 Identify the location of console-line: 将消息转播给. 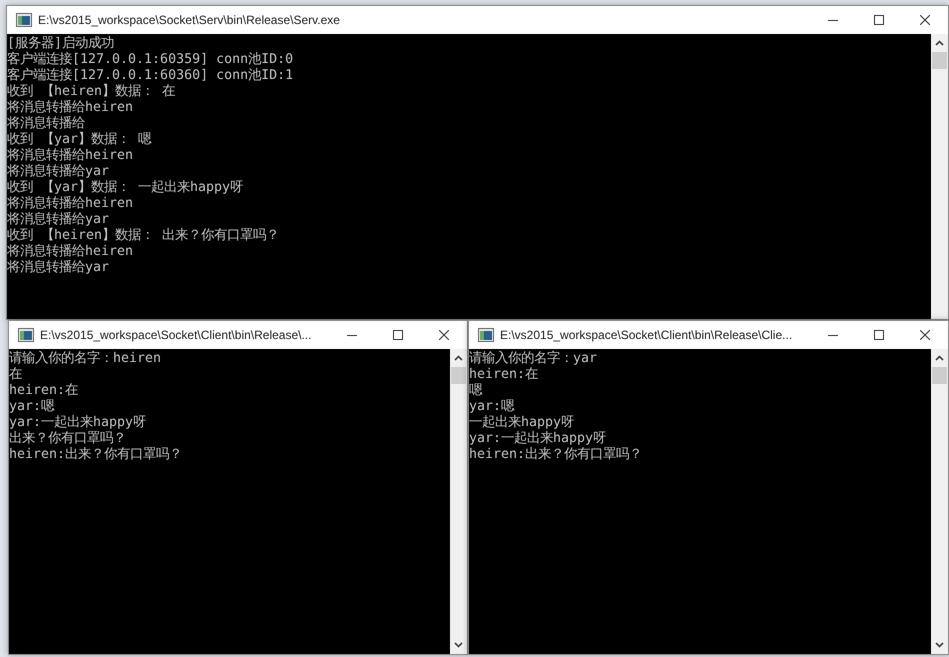
(46, 124).